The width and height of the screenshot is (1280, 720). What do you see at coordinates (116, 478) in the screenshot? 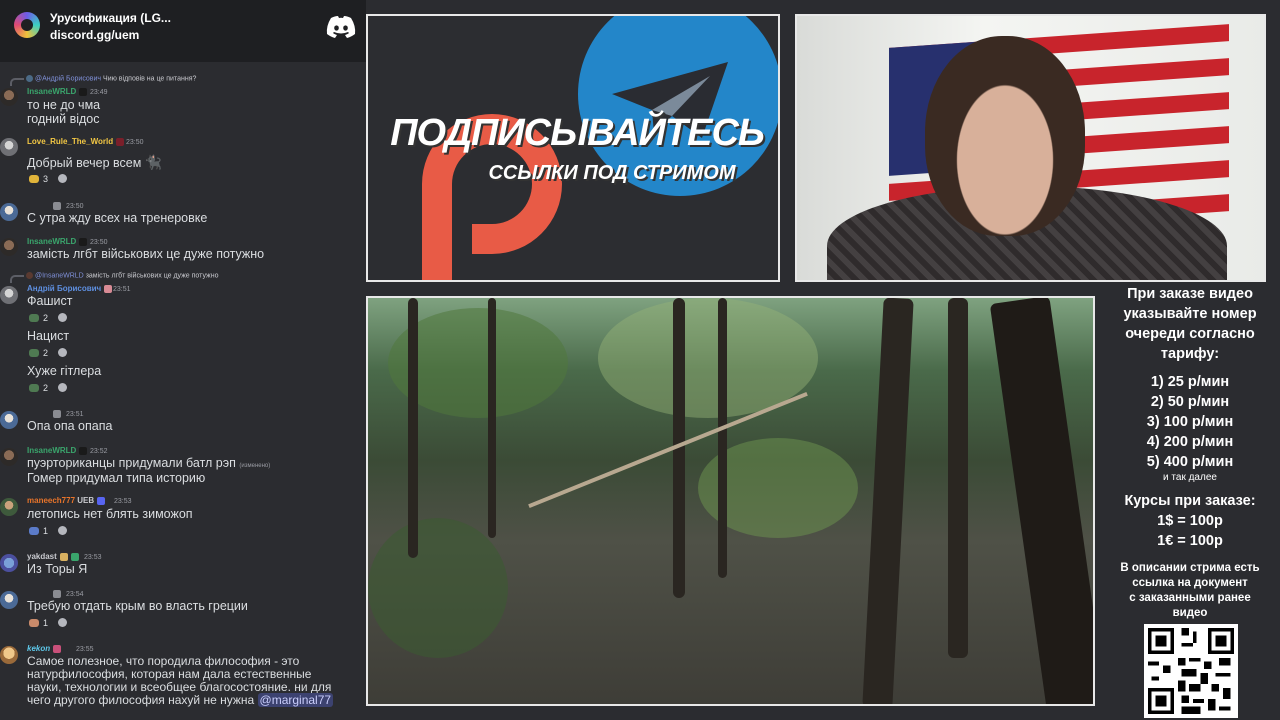
I see `message-text: Гомер придумал типа историю` at bounding box center [116, 478].